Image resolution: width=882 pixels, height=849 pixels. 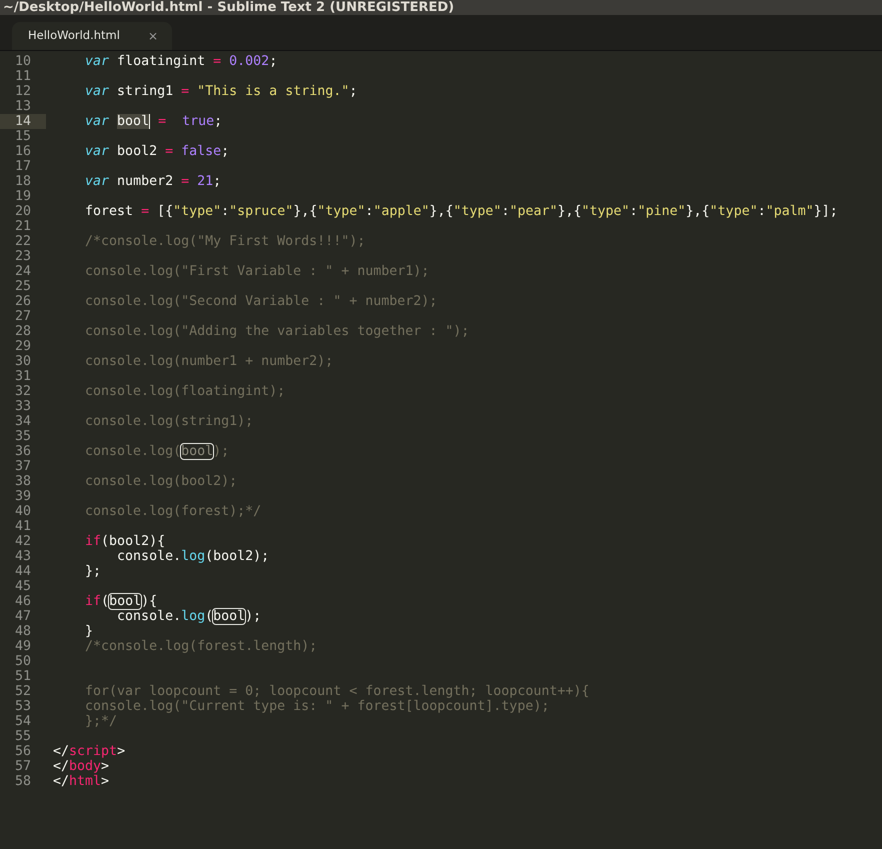 What do you see at coordinates (228, 7) in the screenshot?
I see `window-title: ~/Desktop/HelloWorld.html - Sublime Text 2 (UNREGISTERED)` at bounding box center [228, 7].